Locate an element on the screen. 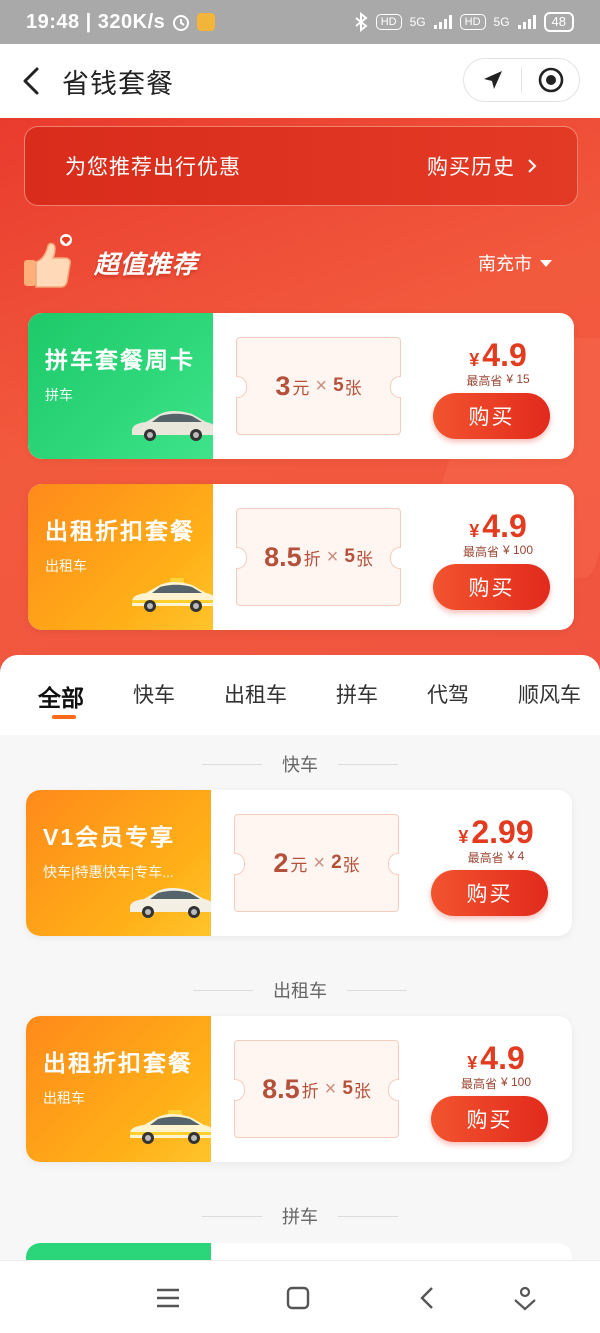  thumbs-up-icon is located at coordinates (48, 261).